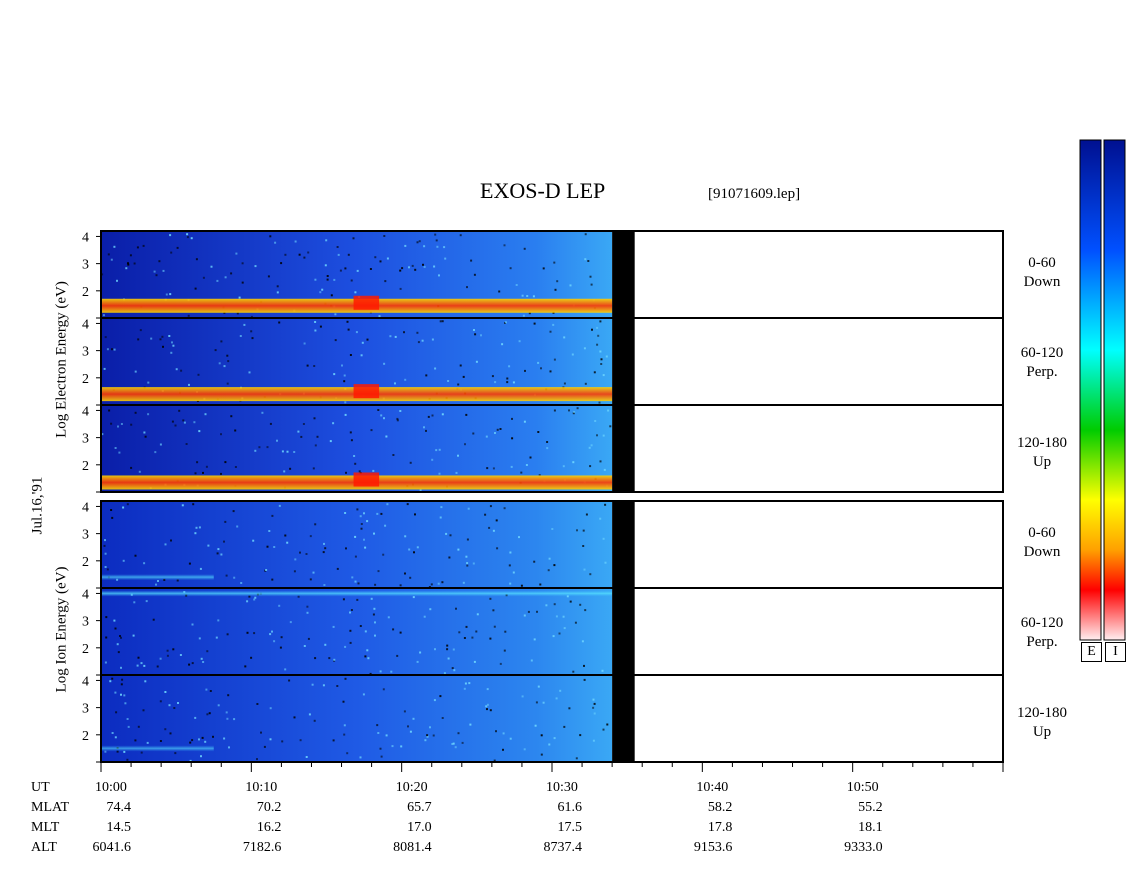 This screenshot has height=875, width=1130. Describe the element at coordinates (818, 718) in the screenshot. I see `no-data-region` at that location.